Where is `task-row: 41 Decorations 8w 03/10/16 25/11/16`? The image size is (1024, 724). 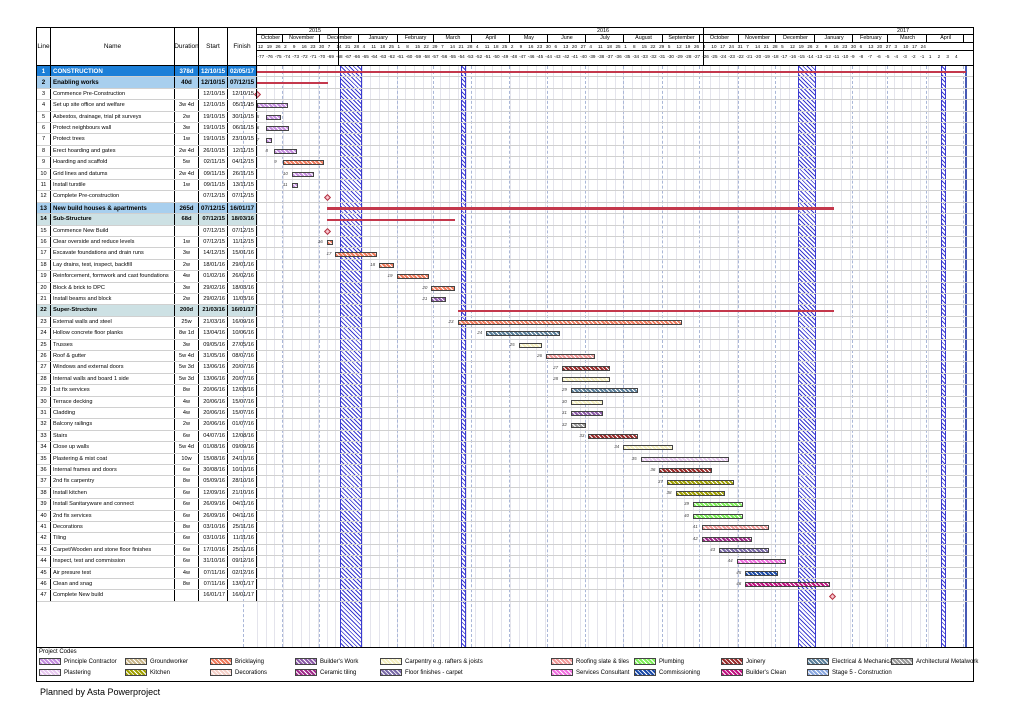
task-row: 41 Decorations 8w 03/10/16 25/11/16 is located at coordinates (505, 528).